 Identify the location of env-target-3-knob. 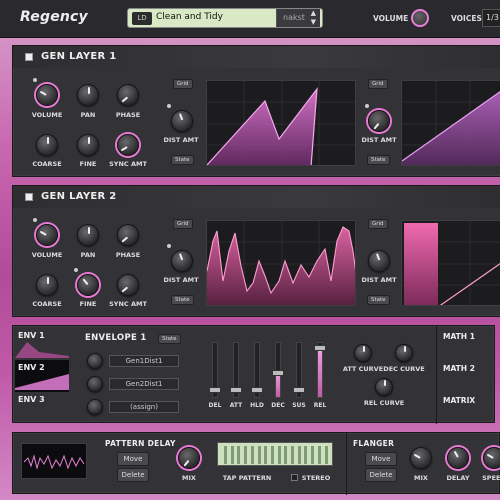
(95, 407).